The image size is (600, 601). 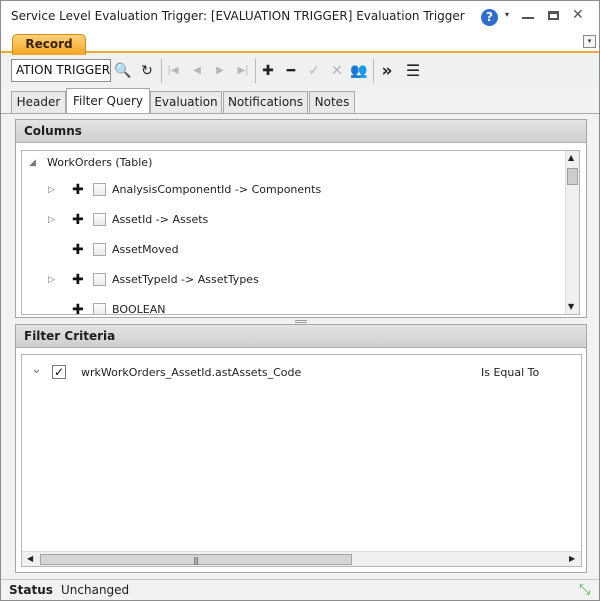 I want to click on status-label: Status, so click(x=31, y=590).